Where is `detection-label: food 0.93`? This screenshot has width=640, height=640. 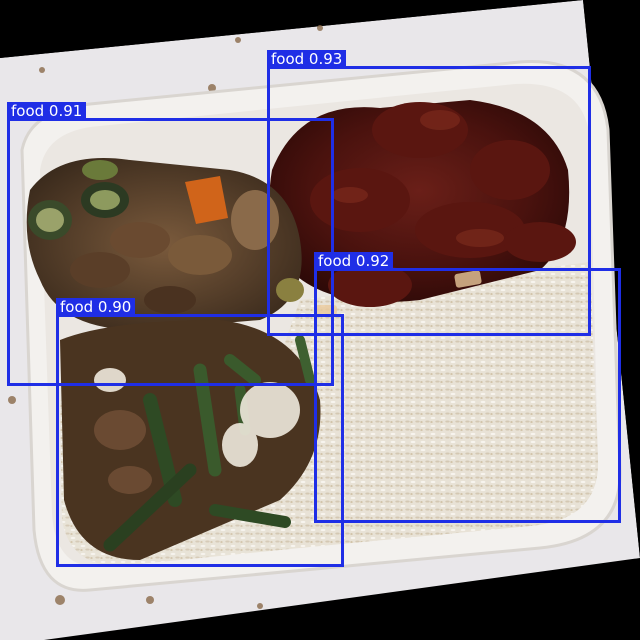
detection-label: food 0.93 is located at coordinates (307, 59).